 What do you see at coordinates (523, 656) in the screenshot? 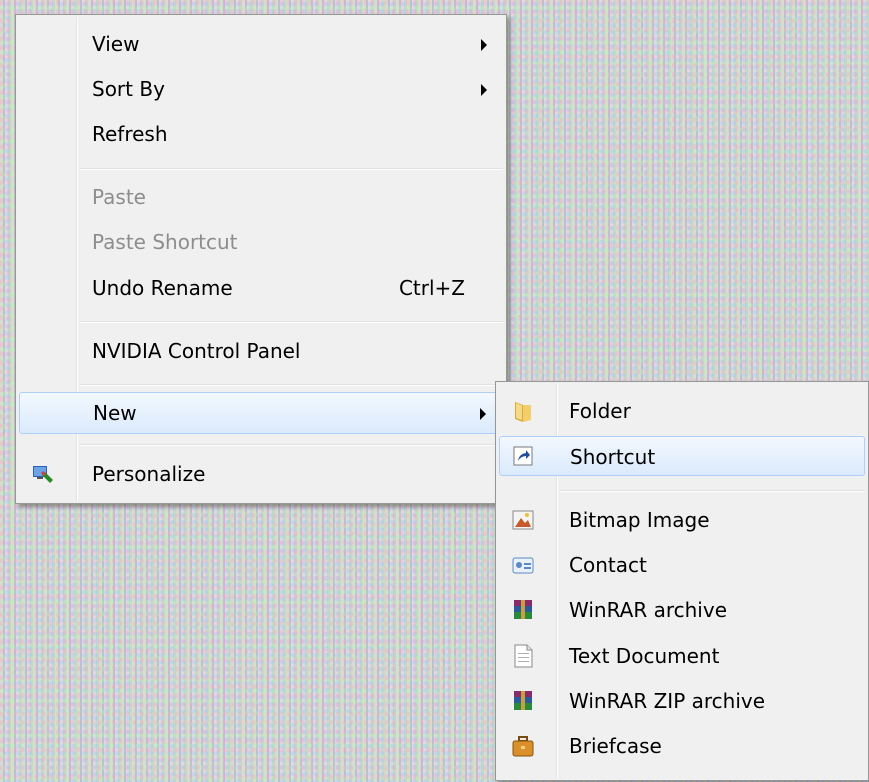
I see `text-document-icon` at bounding box center [523, 656].